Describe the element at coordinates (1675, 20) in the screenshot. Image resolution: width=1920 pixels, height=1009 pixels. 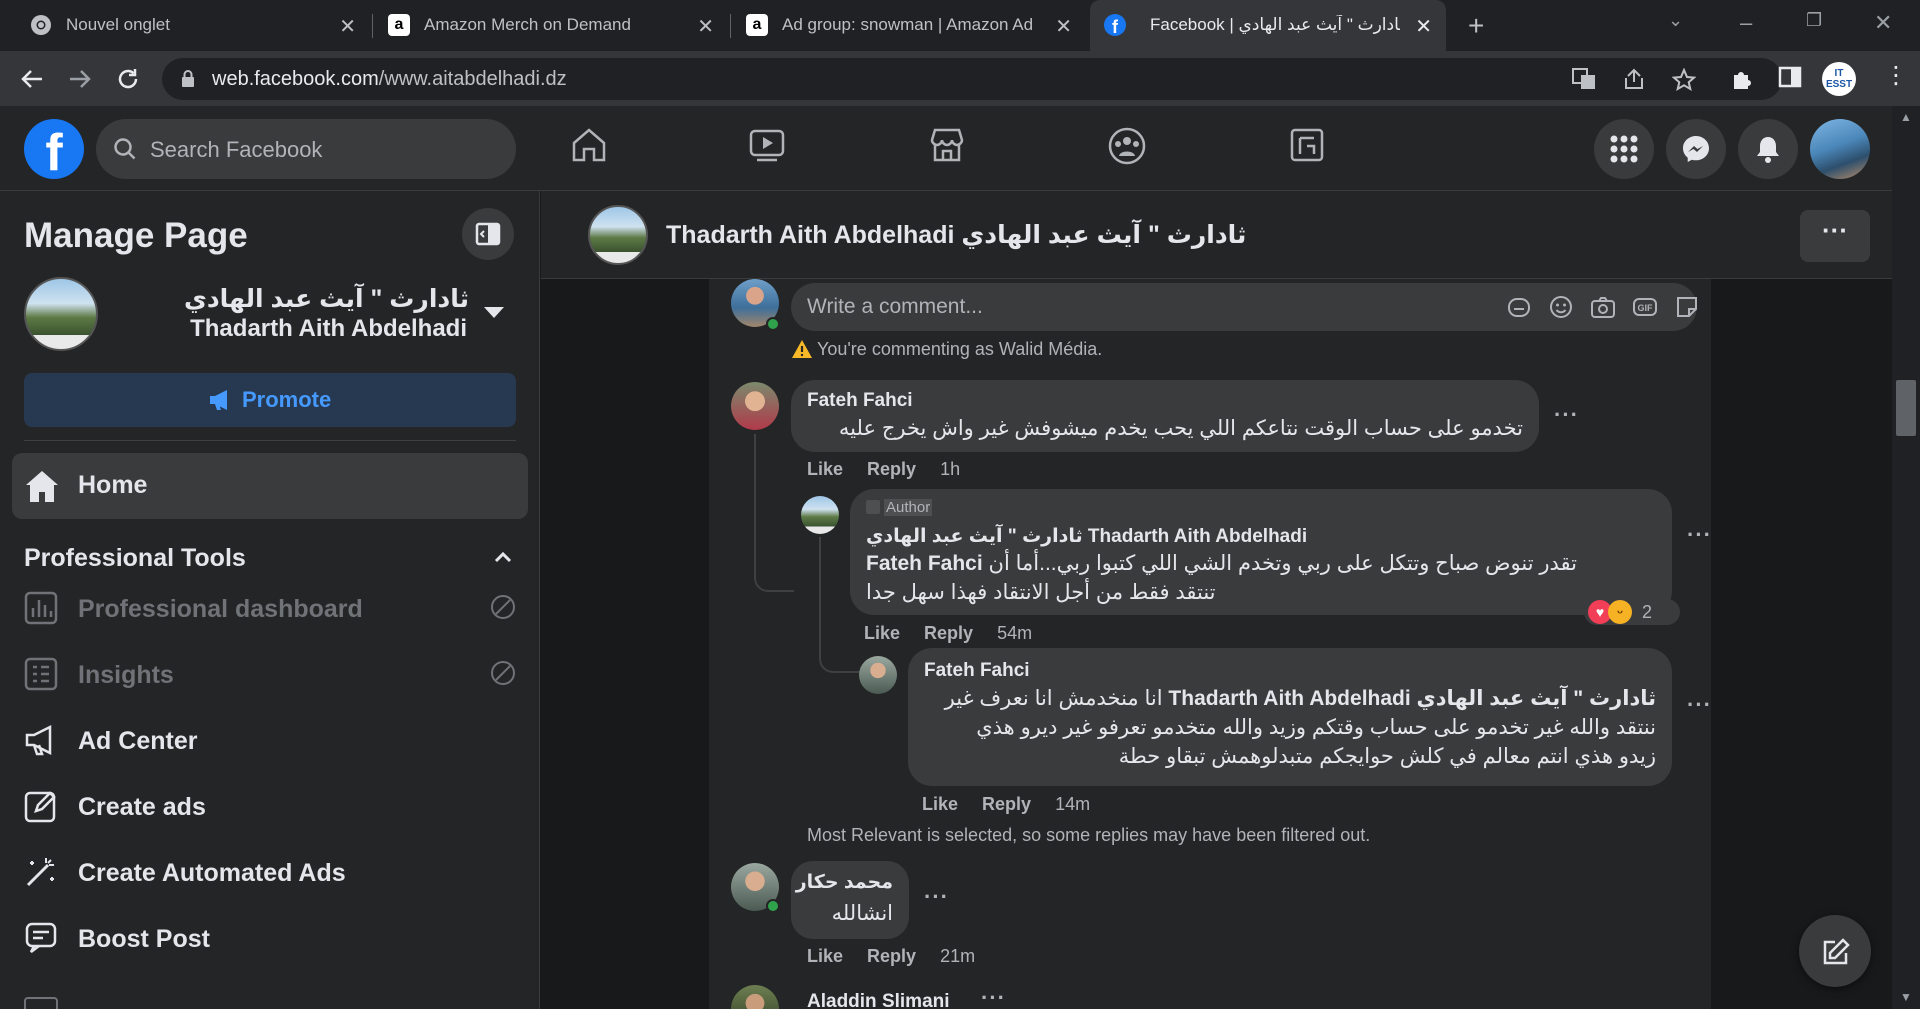
I see `tab-search-icon: ⌄` at that location.